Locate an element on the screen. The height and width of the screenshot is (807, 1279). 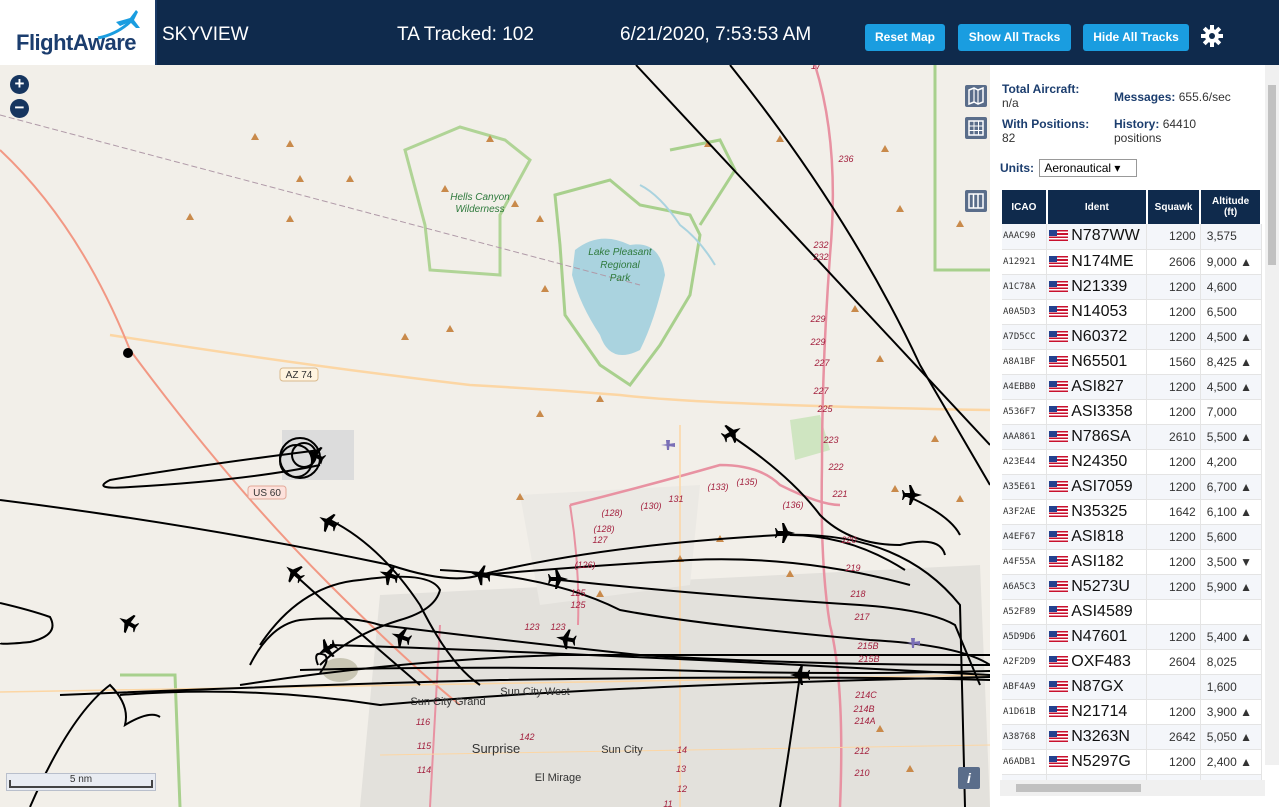
table-row: A23E44 N24350 1200 4,200 is located at coordinates (1132, 462).